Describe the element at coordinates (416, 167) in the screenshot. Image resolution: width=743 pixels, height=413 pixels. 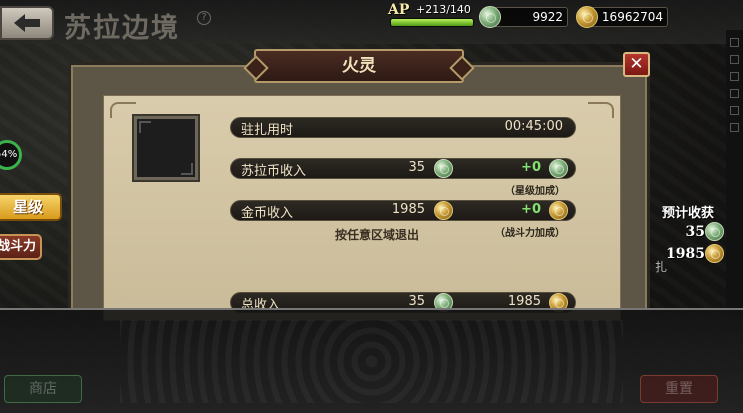
I see `sula-income-value: 35` at that location.